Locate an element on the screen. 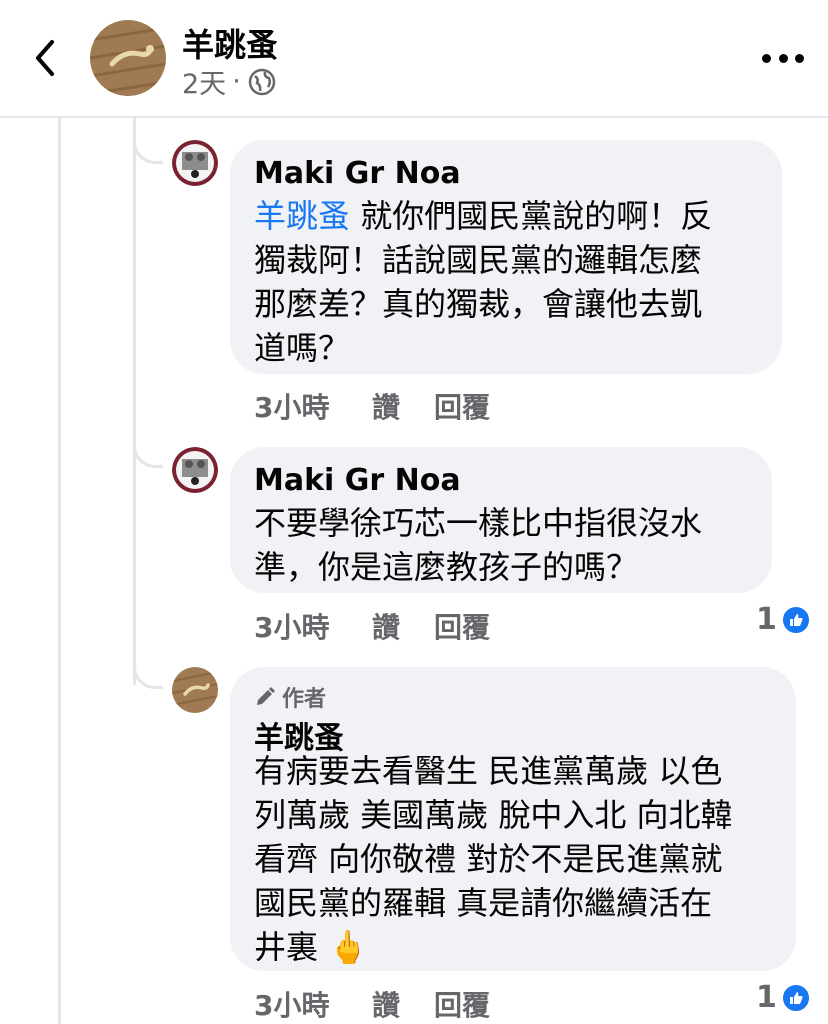  author-avatar is located at coordinates (128, 58).